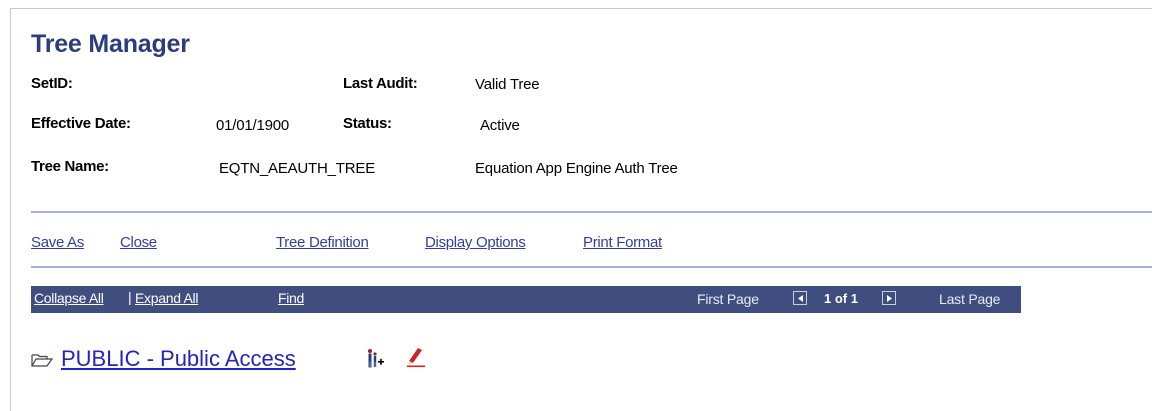  What do you see at coordinates (889, 298) in the screenshot?
I see `next-page-icon` at bounding box center [889, 298].